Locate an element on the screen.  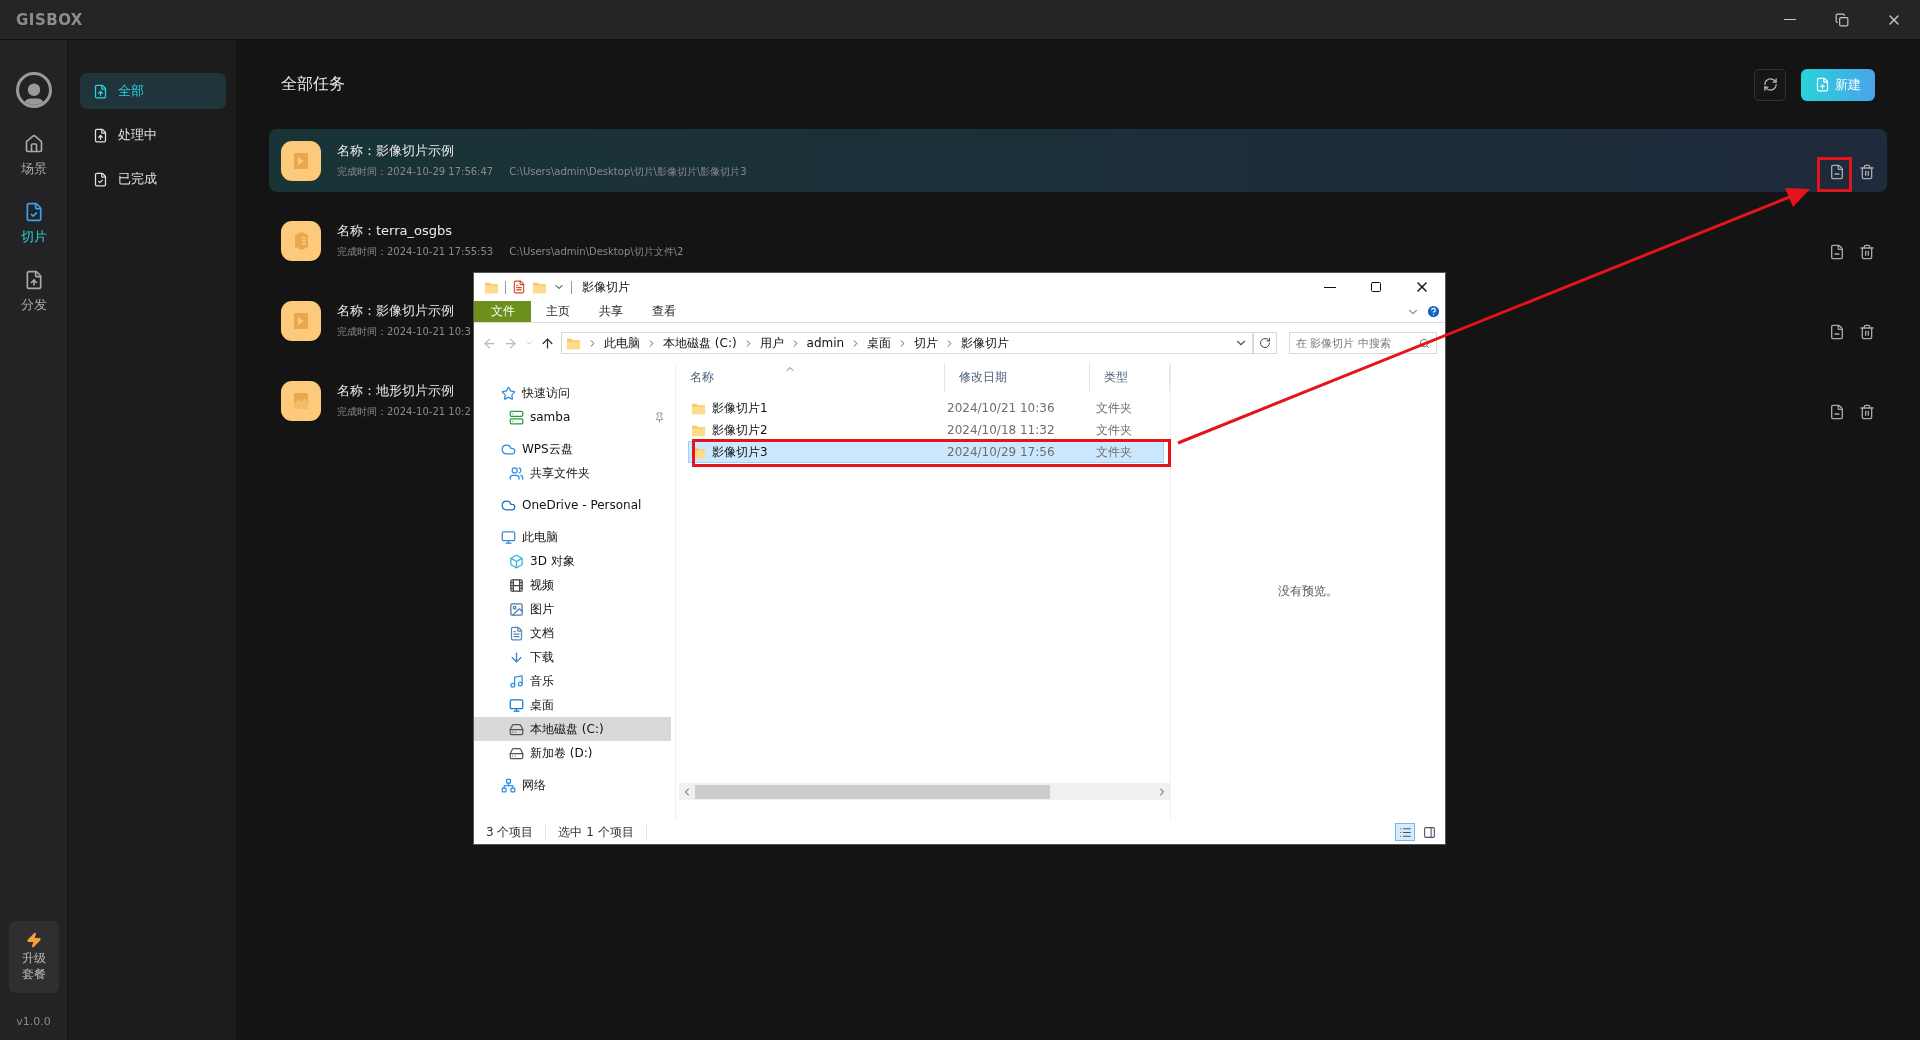
status-text: 3 个项目 is located at coordinates (516, 832).